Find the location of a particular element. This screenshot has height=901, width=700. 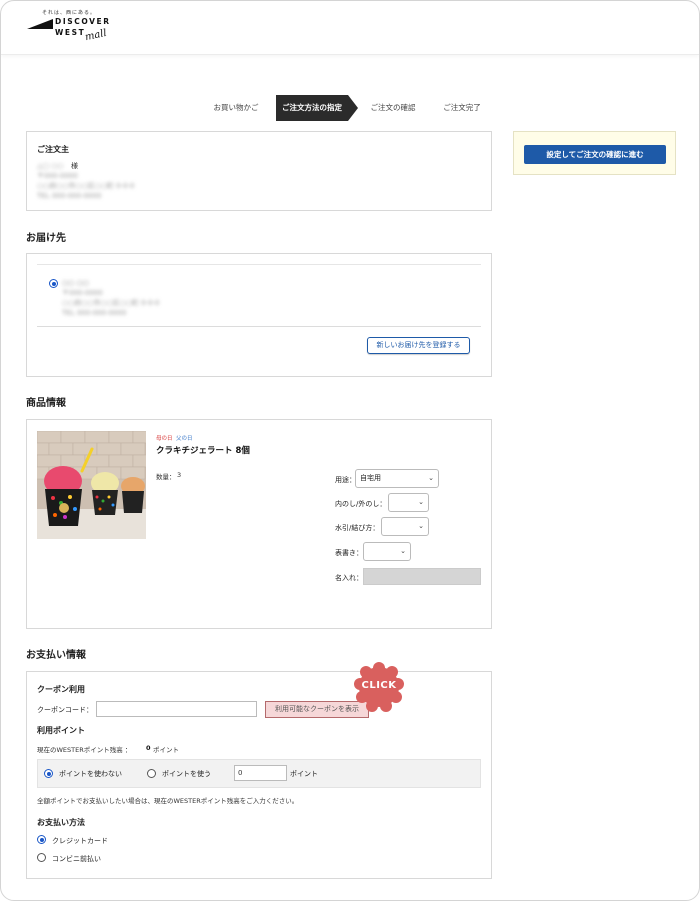

quantity-label: 数量： is located at coordinates (166, 477).